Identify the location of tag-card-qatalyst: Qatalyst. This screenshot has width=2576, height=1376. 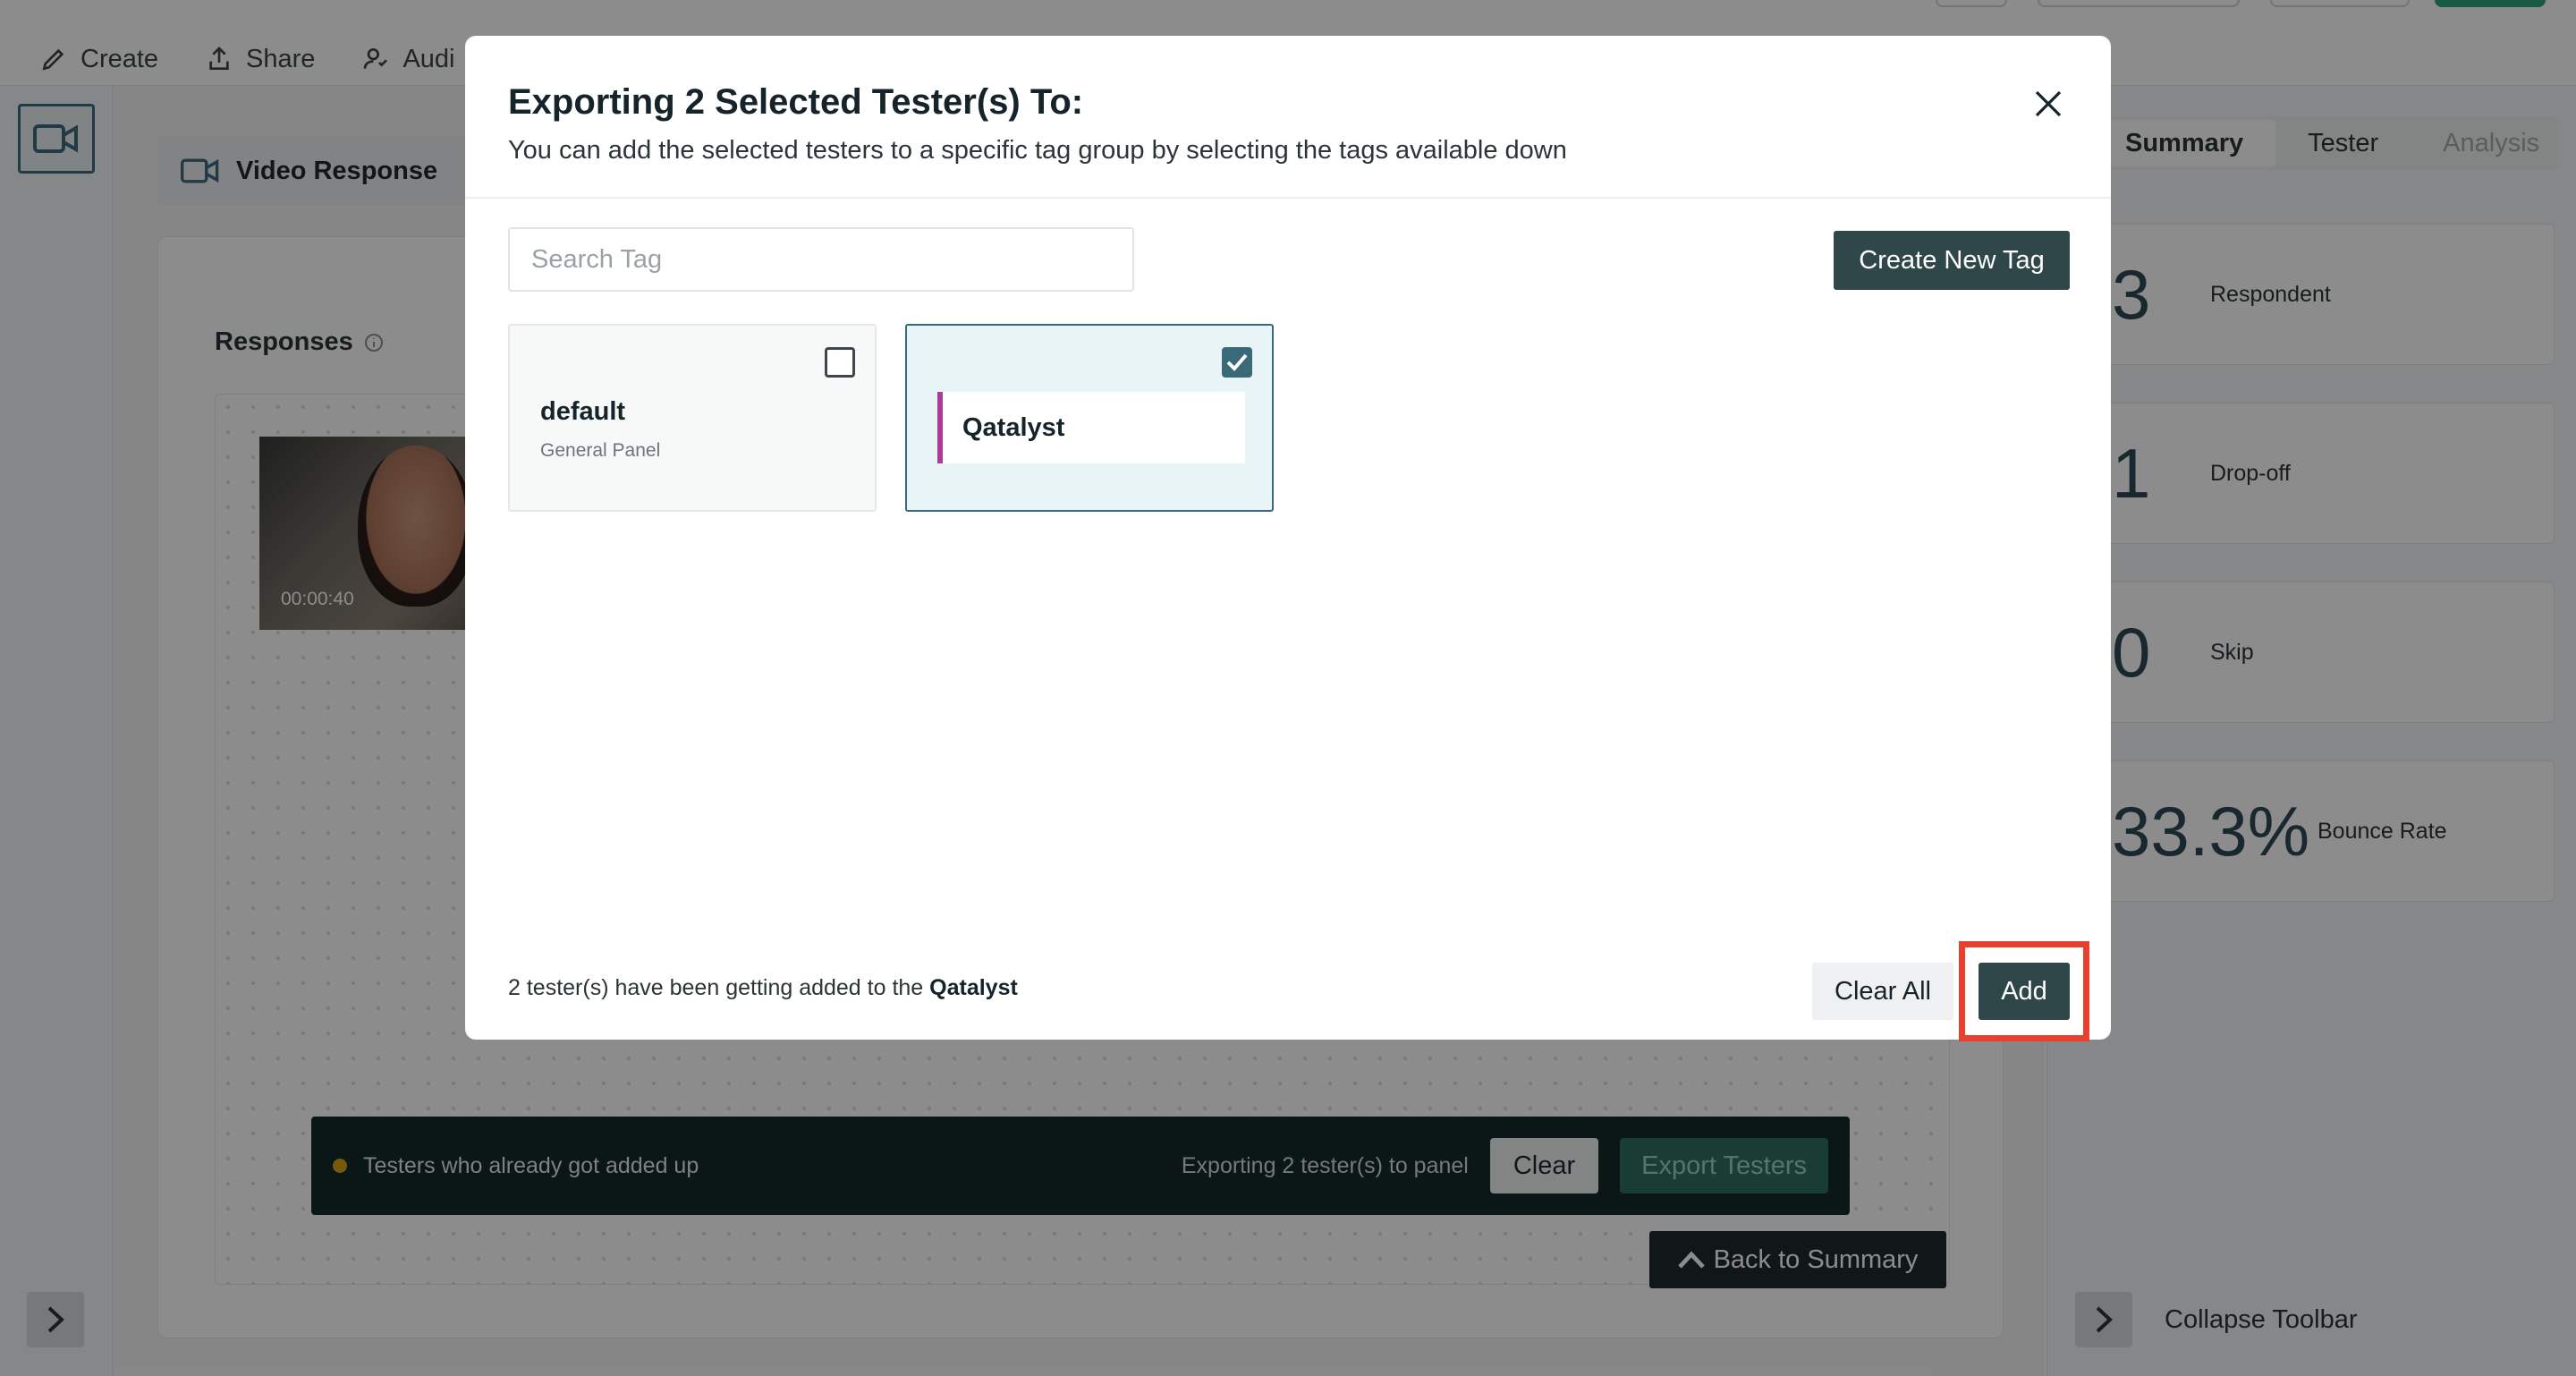
(1089, 418).